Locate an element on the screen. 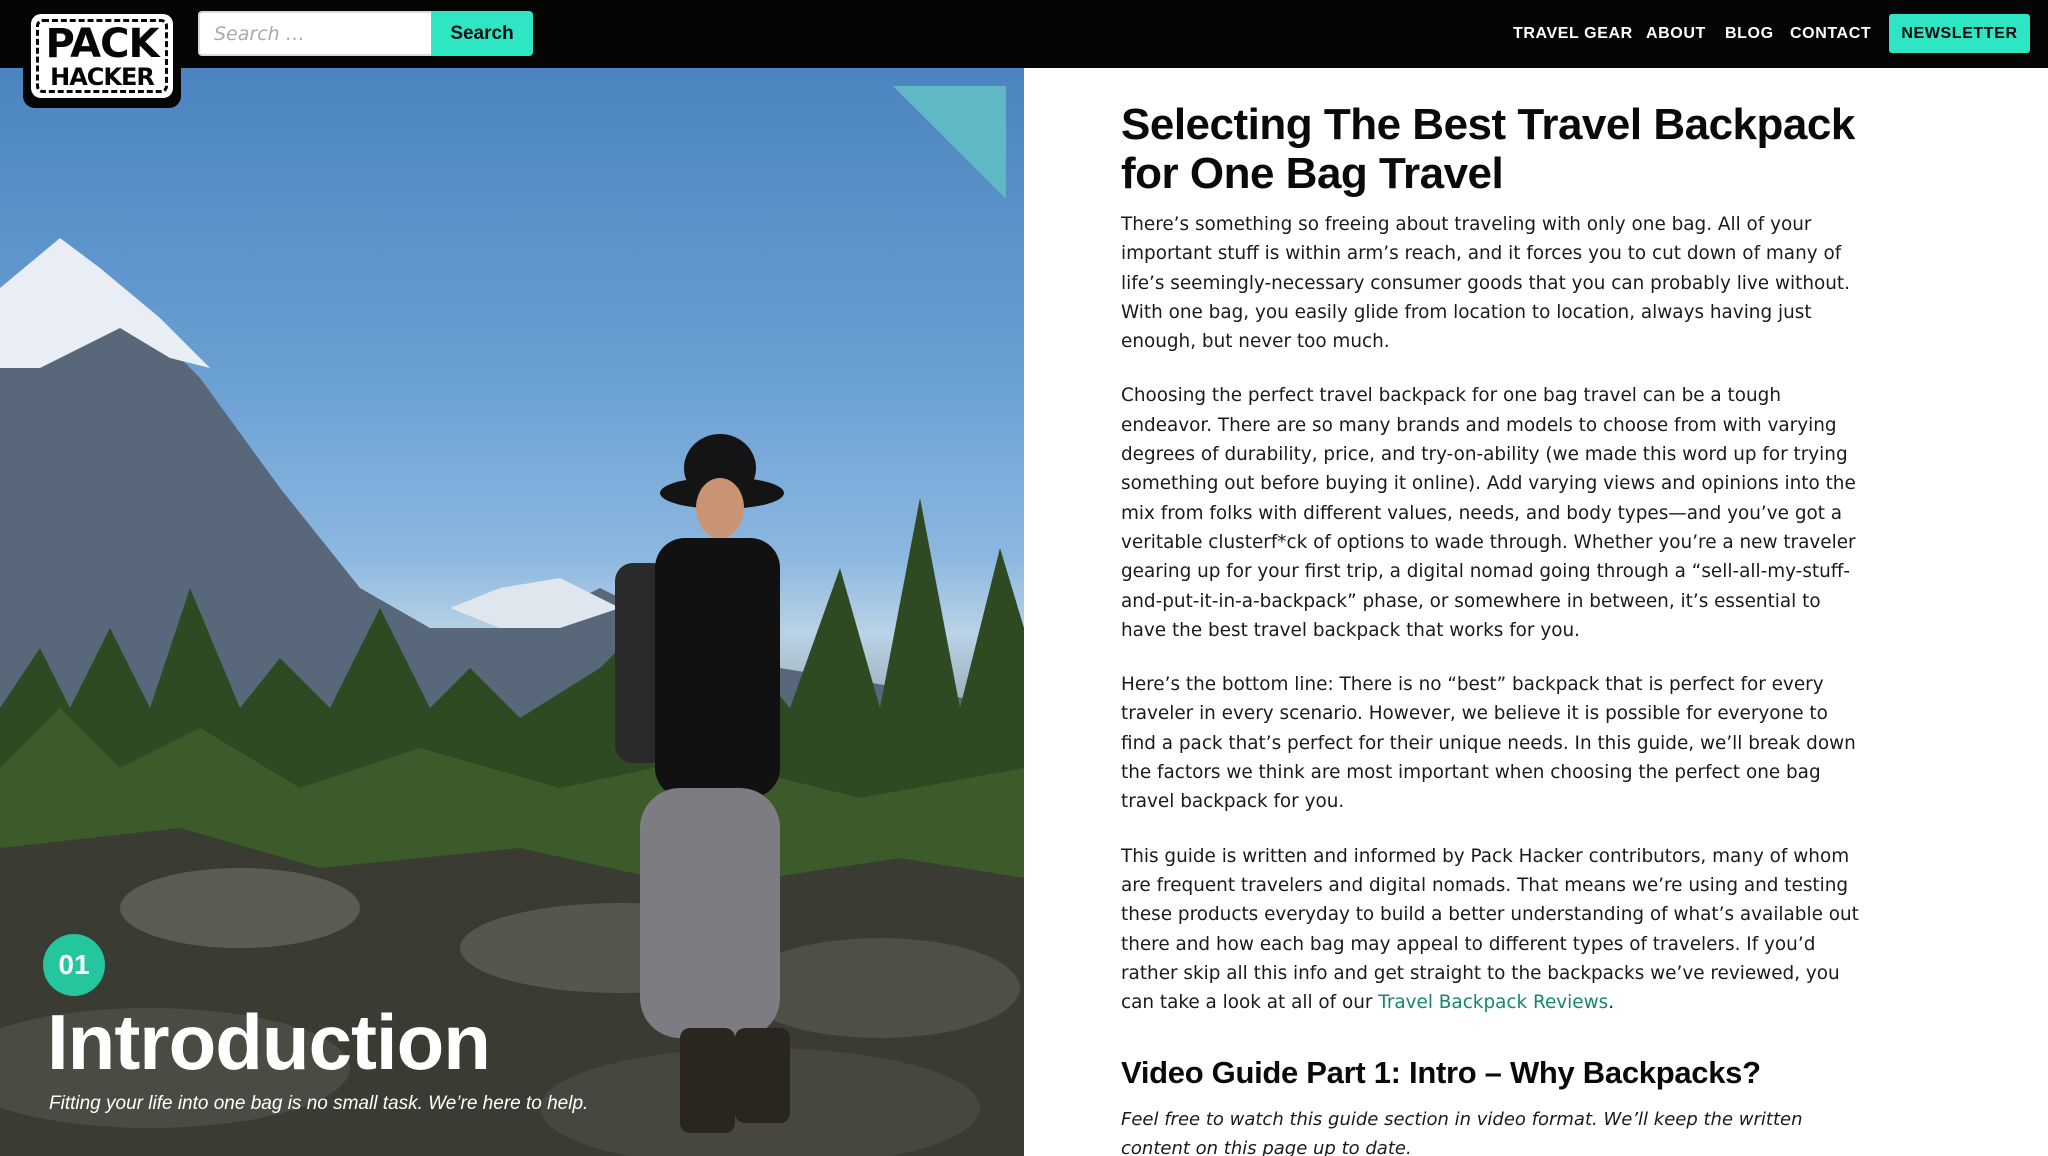 The width and height of the screenshot is (2048, 1156). logo-badge: PACK HACKER is located at coordinates (102, 56).